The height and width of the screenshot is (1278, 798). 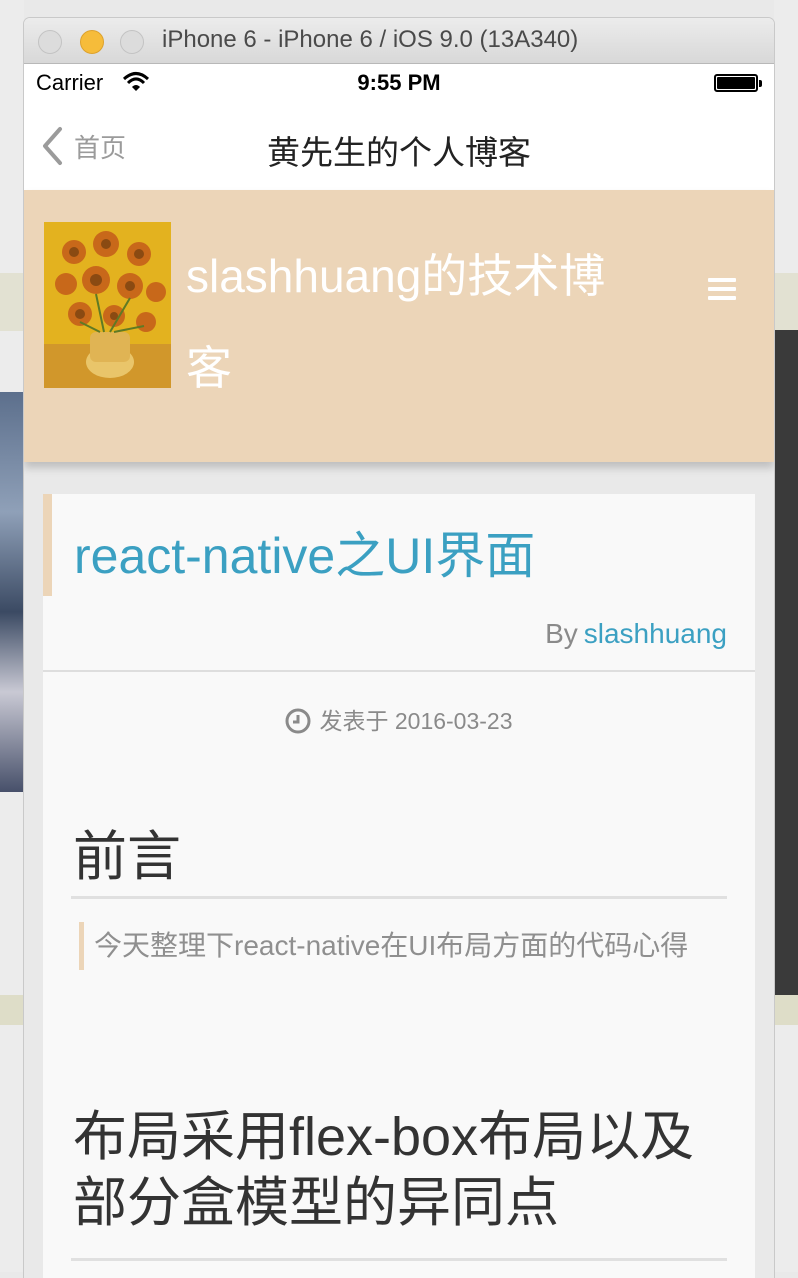 What do you see at coordinates (404, 946) in the screenshot?
I see `blockquote: 今天整理下react-native在UI布局方面的代码心得` at bounding box center [404, 946].